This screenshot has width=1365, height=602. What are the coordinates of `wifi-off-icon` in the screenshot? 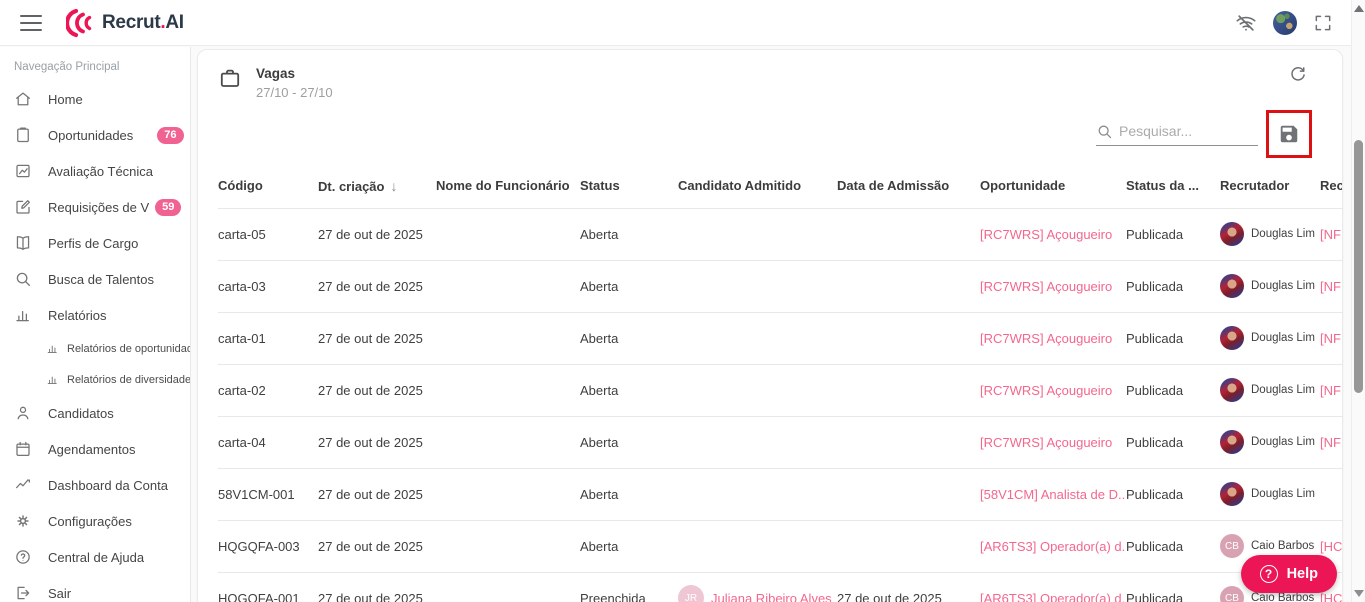 It's located at (1246, 23).